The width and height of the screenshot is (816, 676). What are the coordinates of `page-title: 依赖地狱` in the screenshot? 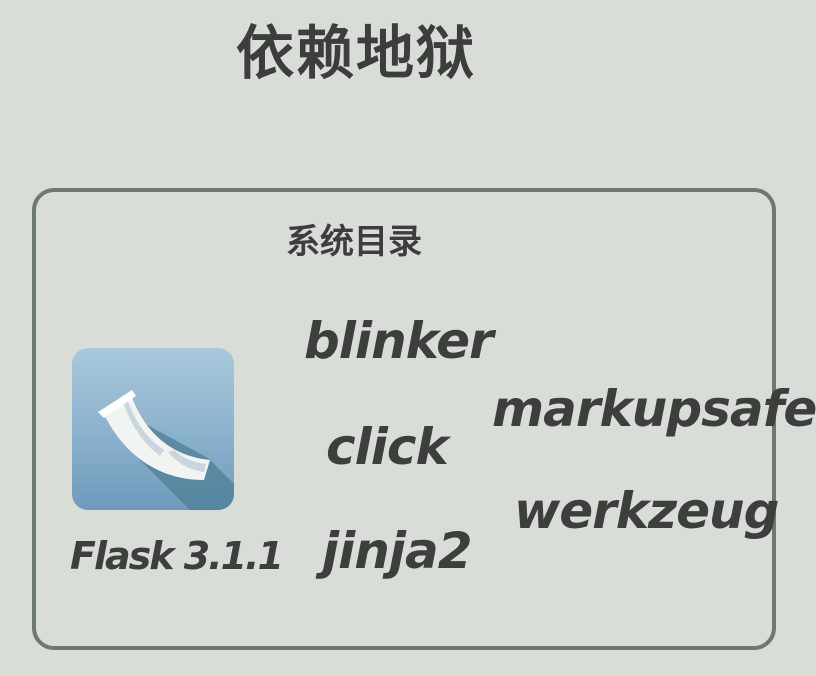 It's located at (355, 53).